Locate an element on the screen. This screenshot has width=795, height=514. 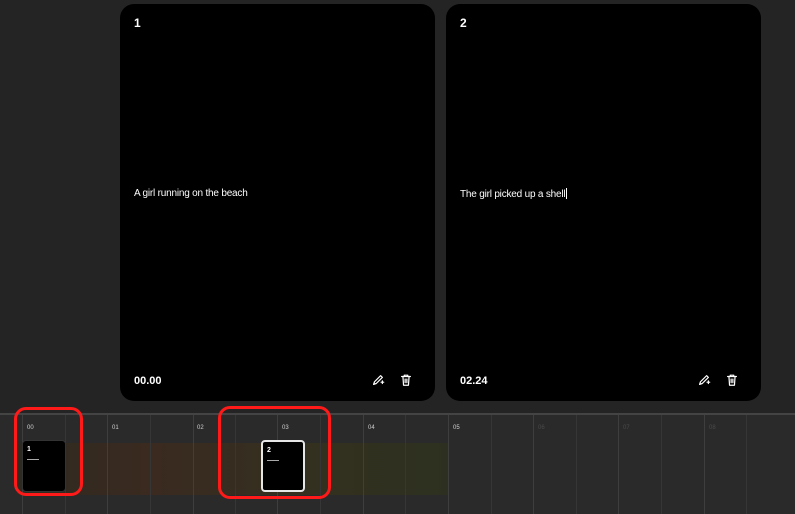
text-caret is located at coordinates (567, 193).